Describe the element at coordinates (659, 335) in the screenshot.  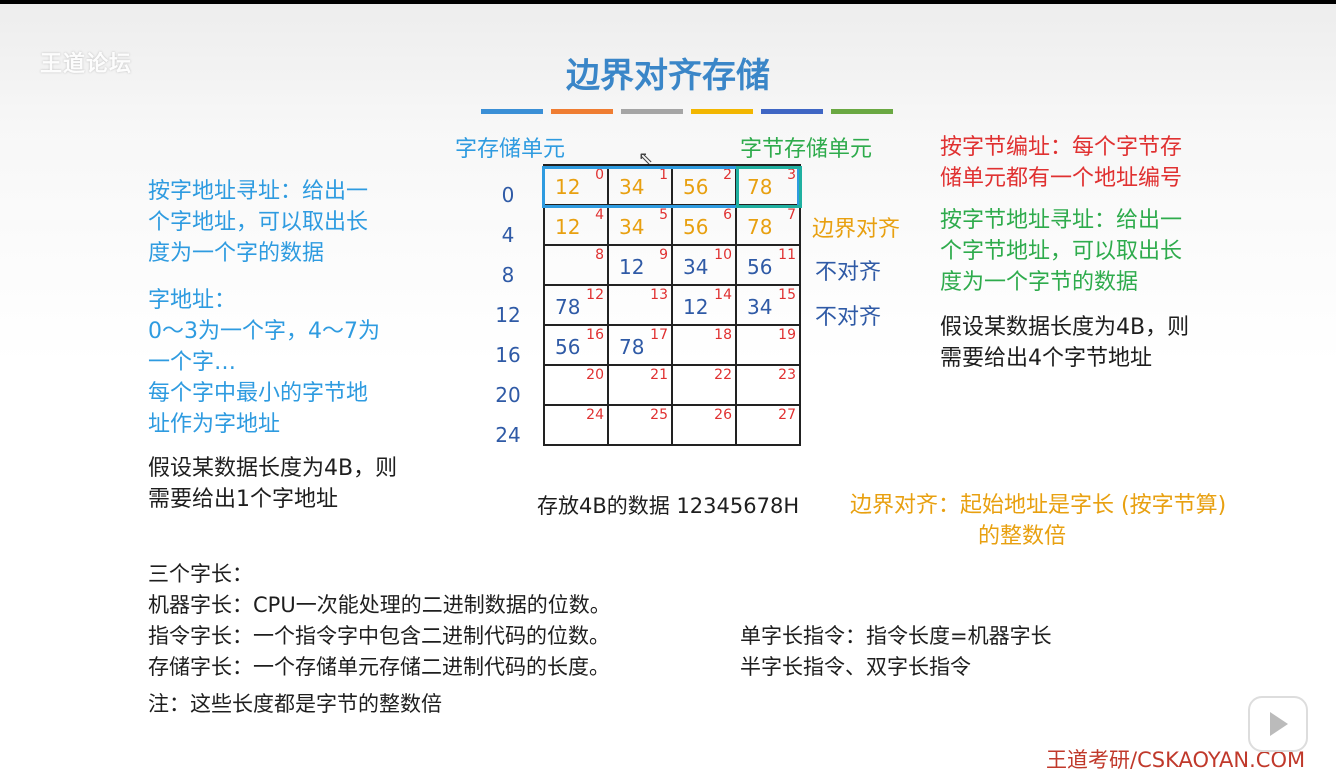
I see `byte-address-label: 17` at that location.